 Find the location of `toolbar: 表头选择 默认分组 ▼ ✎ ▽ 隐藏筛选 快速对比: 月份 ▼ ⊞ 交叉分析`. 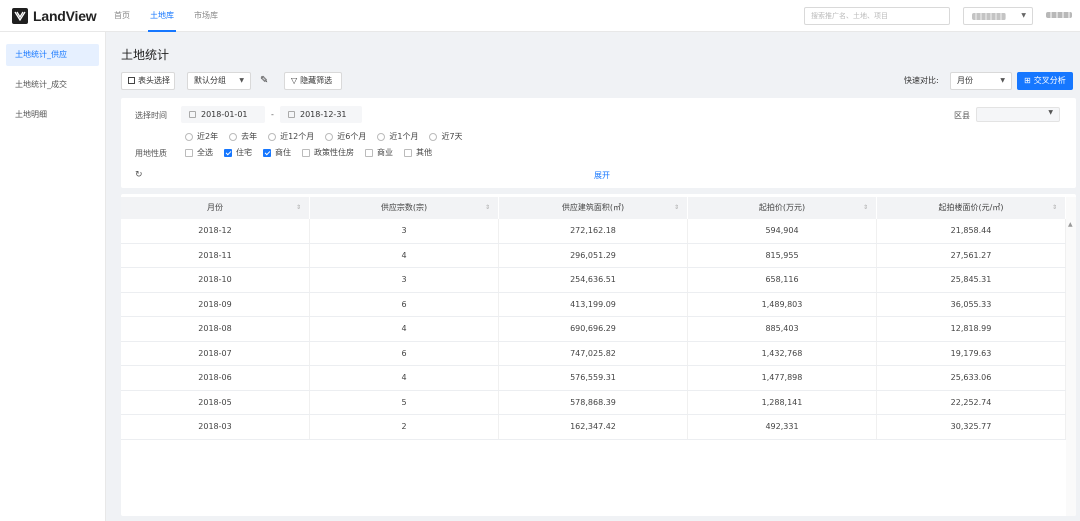

toolbar: 表头选择 默认分组 ▼ ✎ ▽ 隐藏筛选 快速对比: 月份 ▼ ⊞ 交叉分析 is located at coordinates (598, 81).